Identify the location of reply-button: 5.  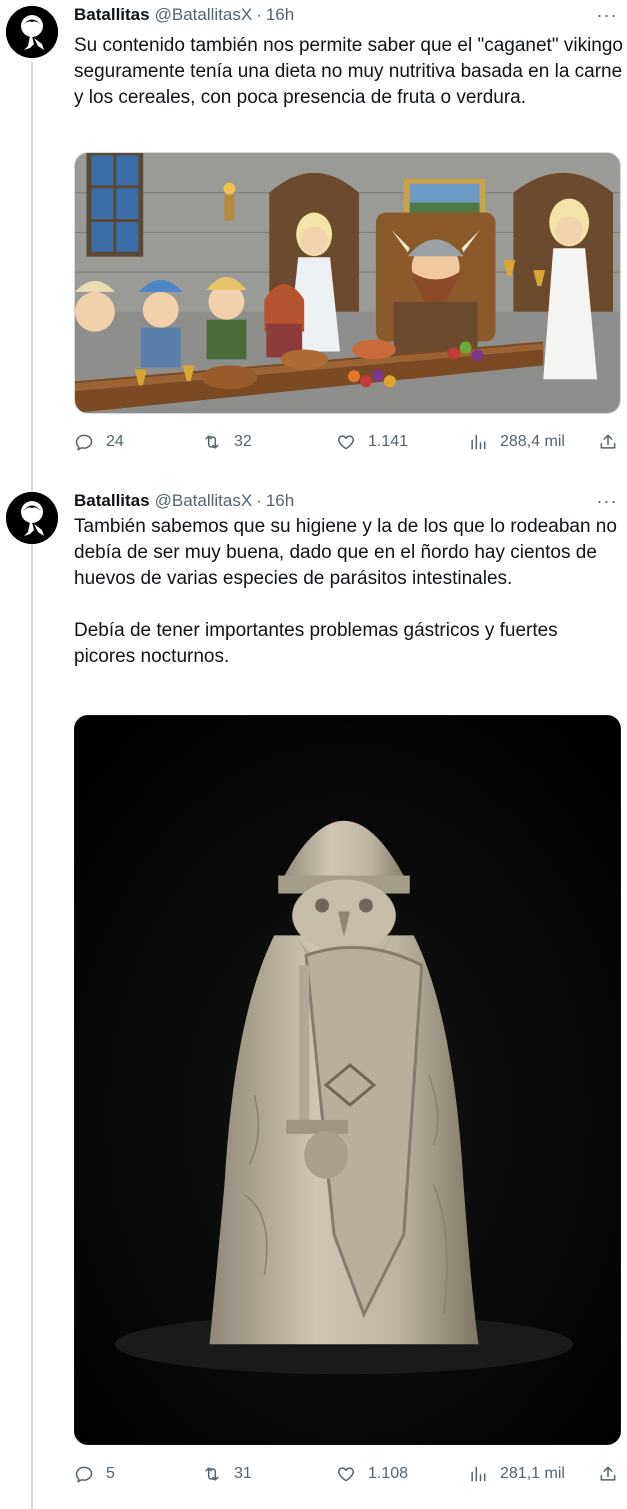
(94, 1474).